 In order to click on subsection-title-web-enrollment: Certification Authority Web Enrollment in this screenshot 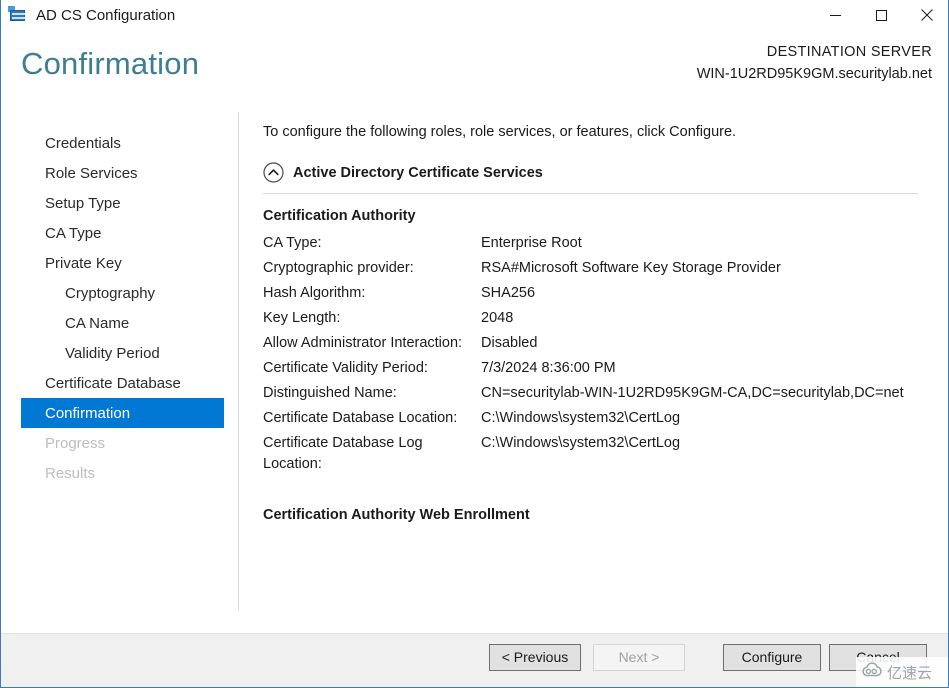, I will do `click(396, 515)`.